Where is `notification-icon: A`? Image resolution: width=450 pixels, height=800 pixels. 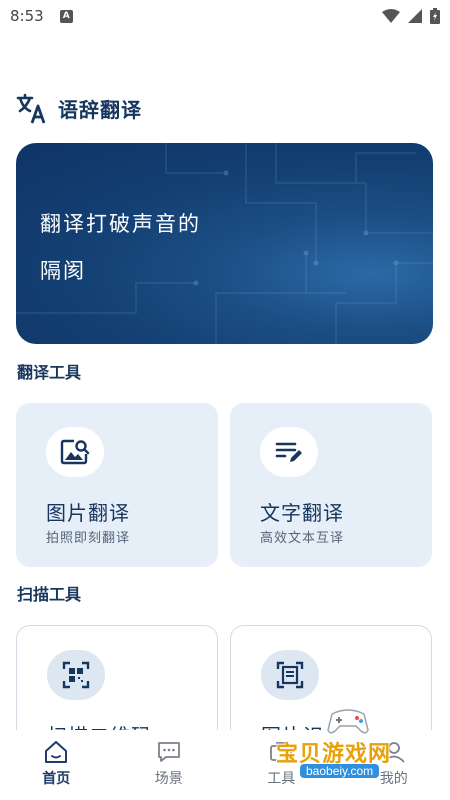
notification-icon: A is located at coordinates (66, 16).